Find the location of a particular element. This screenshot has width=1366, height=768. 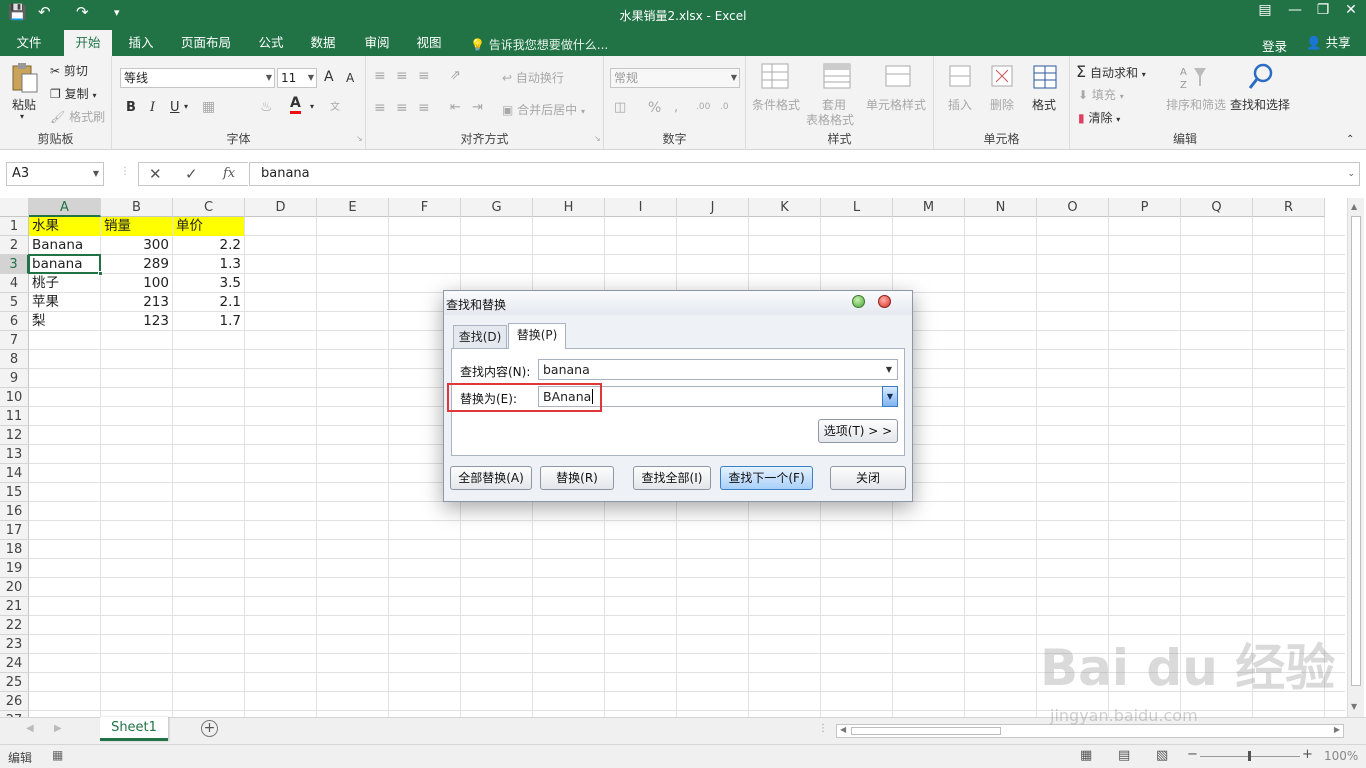

tab-replace: 替换(P) is located at coordinates (537, 336).